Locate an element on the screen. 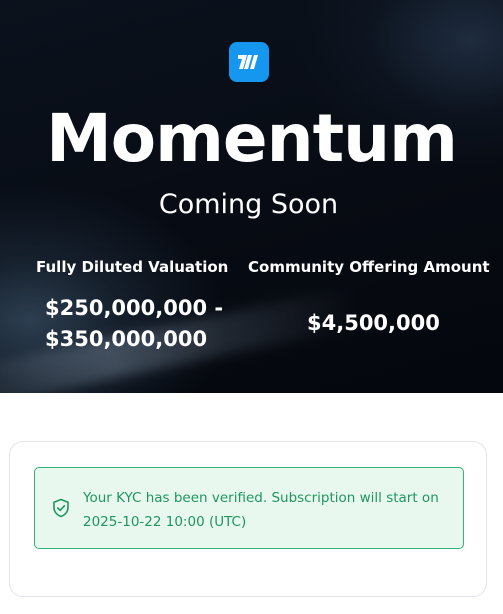 This screenshot has width=503, height=614. offering-amount-value: $4,500,000 is located at coordinates (373, 323).